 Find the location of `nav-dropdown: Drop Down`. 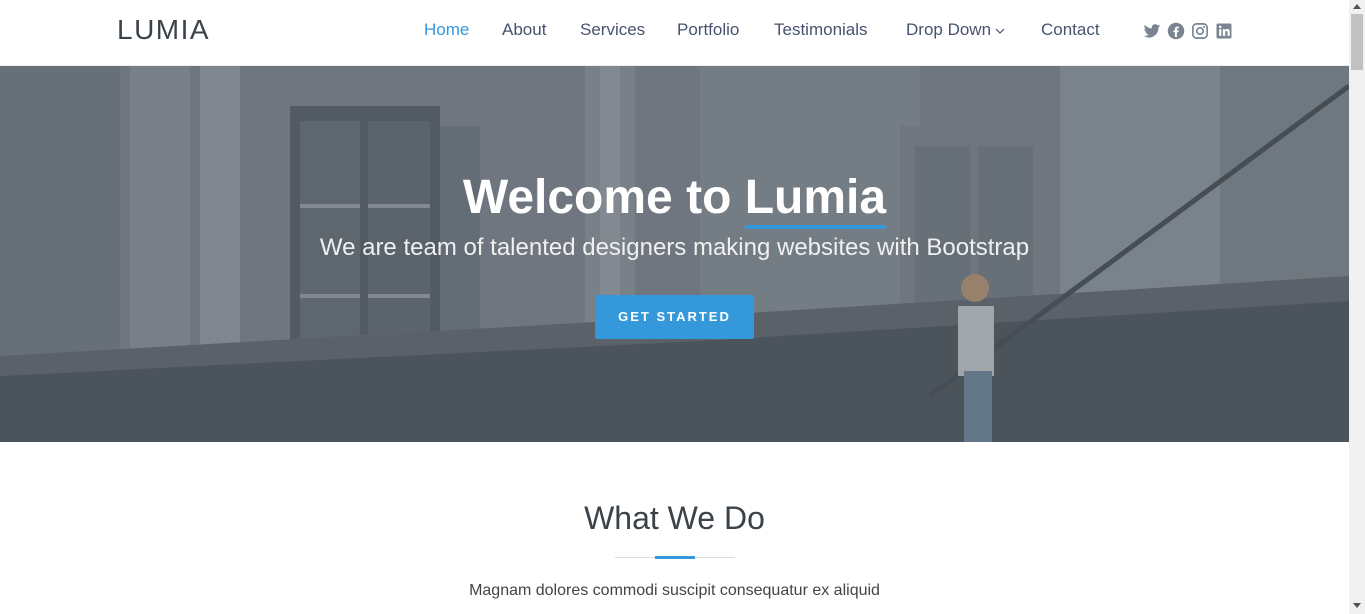

nav-dropdown: Drop Down is located at coordinates (955, 30).